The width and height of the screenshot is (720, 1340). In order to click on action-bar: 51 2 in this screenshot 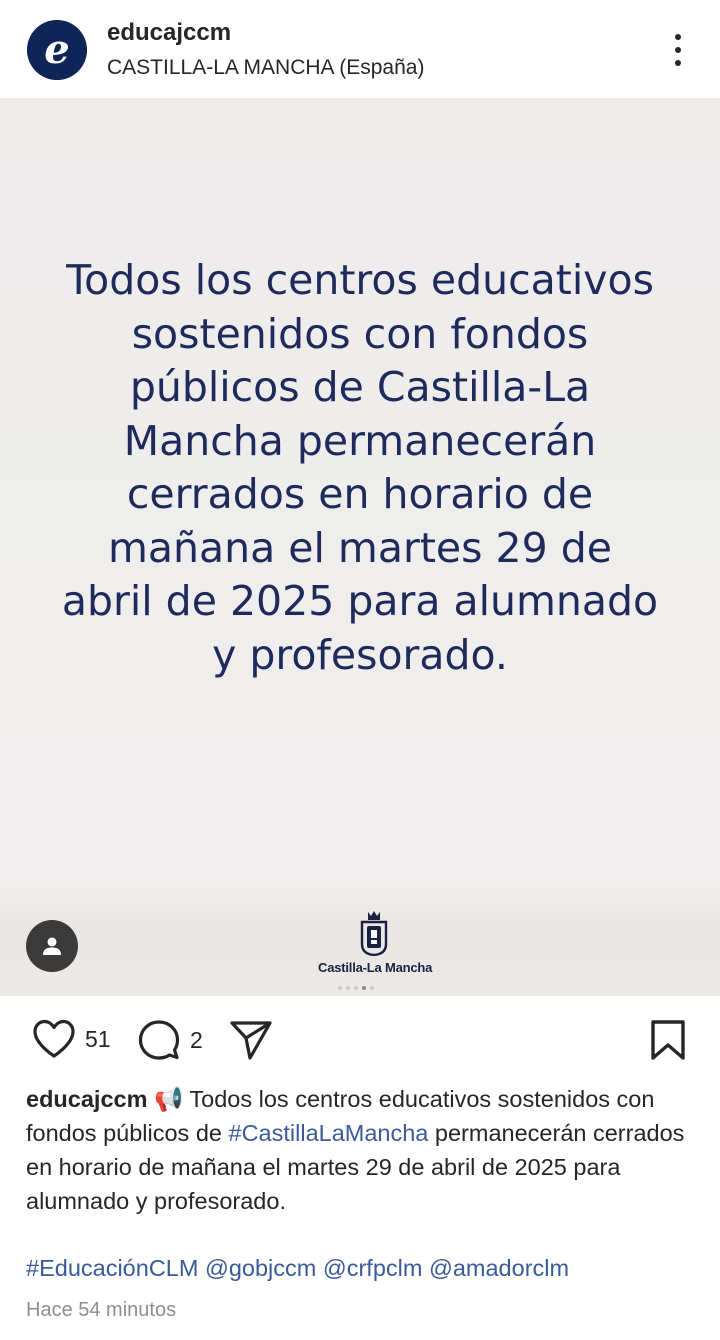, I will do `click(360, 1043)`.